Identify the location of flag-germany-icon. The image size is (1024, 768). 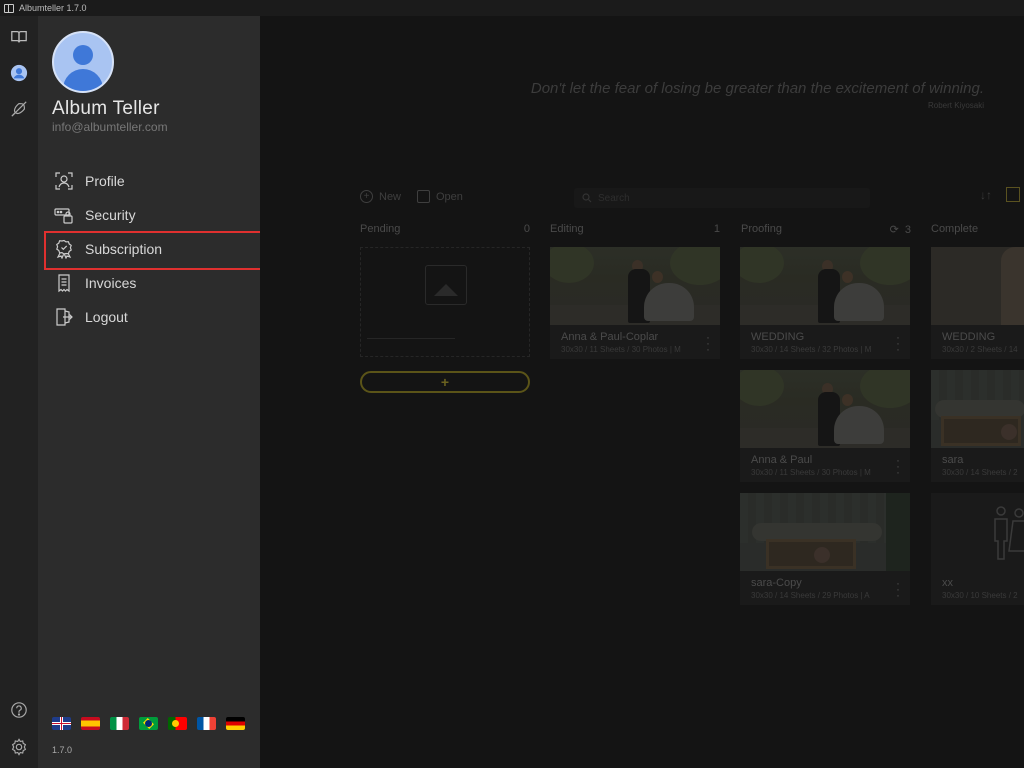
(235, 723).